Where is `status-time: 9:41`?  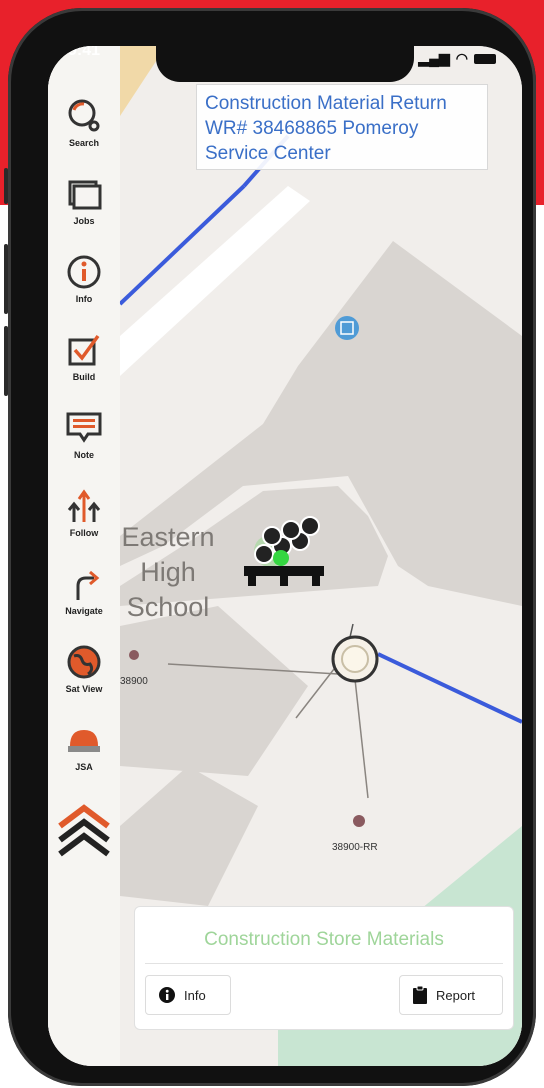 status-time: 9:41 is located at coordinates (84, 52).